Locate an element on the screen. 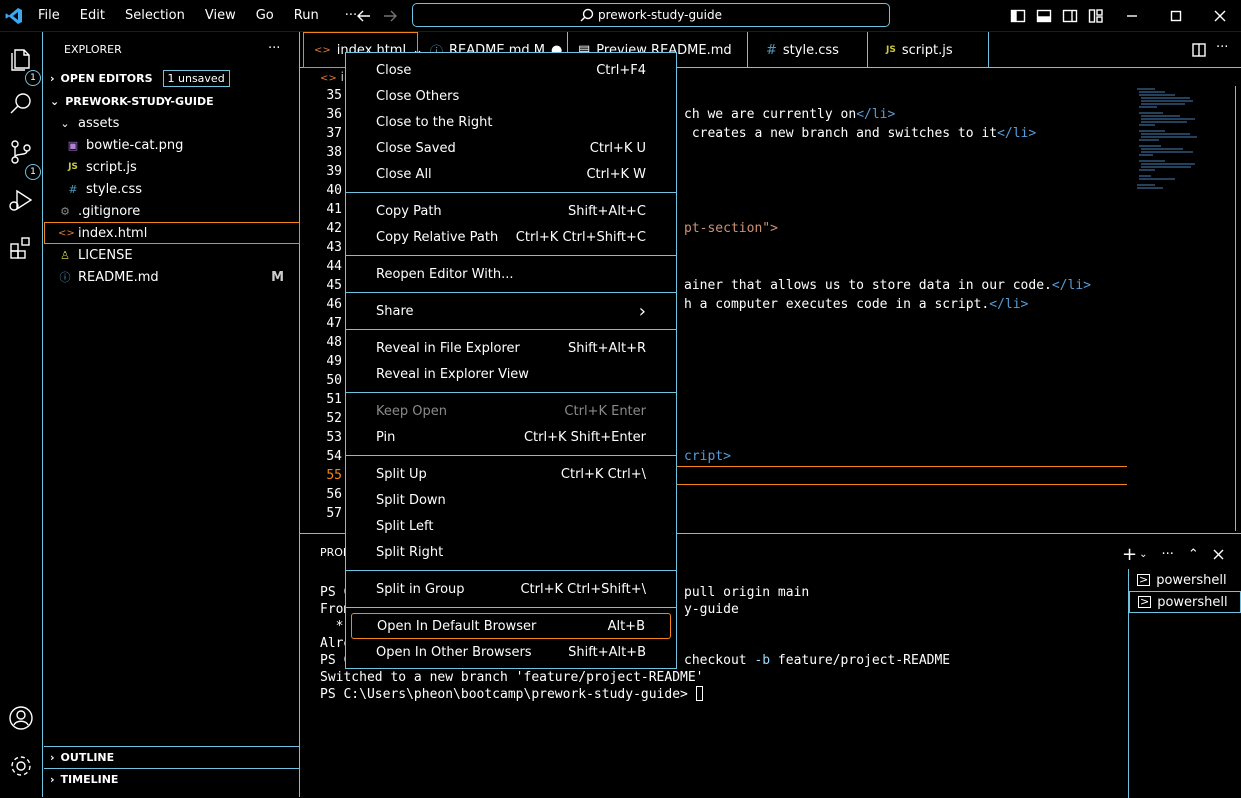 The height and width of the screenshot is (798, 1241). menu-open-in-other-browsers: Open In Other Browsers Shift+Alt+B is located at coordinates (511, 652).